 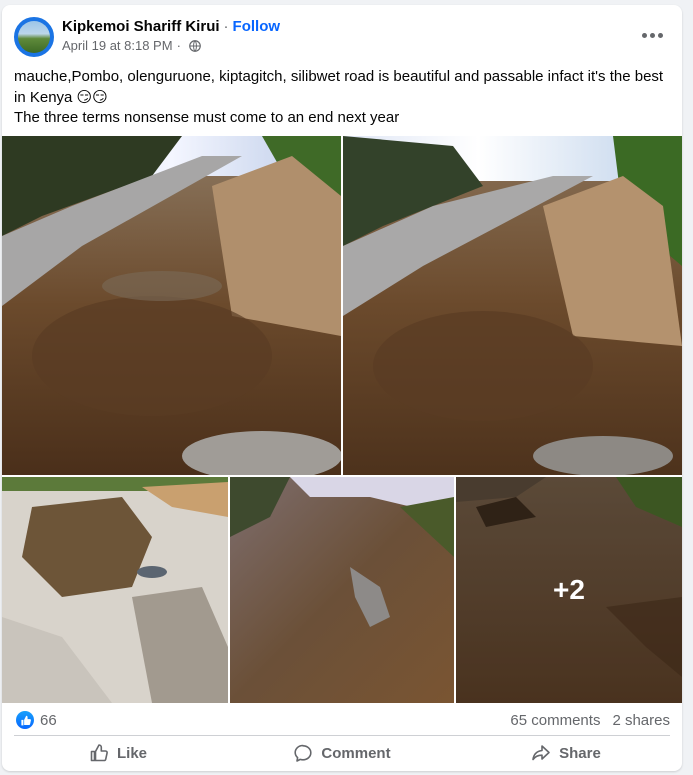 I want to click on thumbs-up-outline-icon, so click(x=99, y=753).